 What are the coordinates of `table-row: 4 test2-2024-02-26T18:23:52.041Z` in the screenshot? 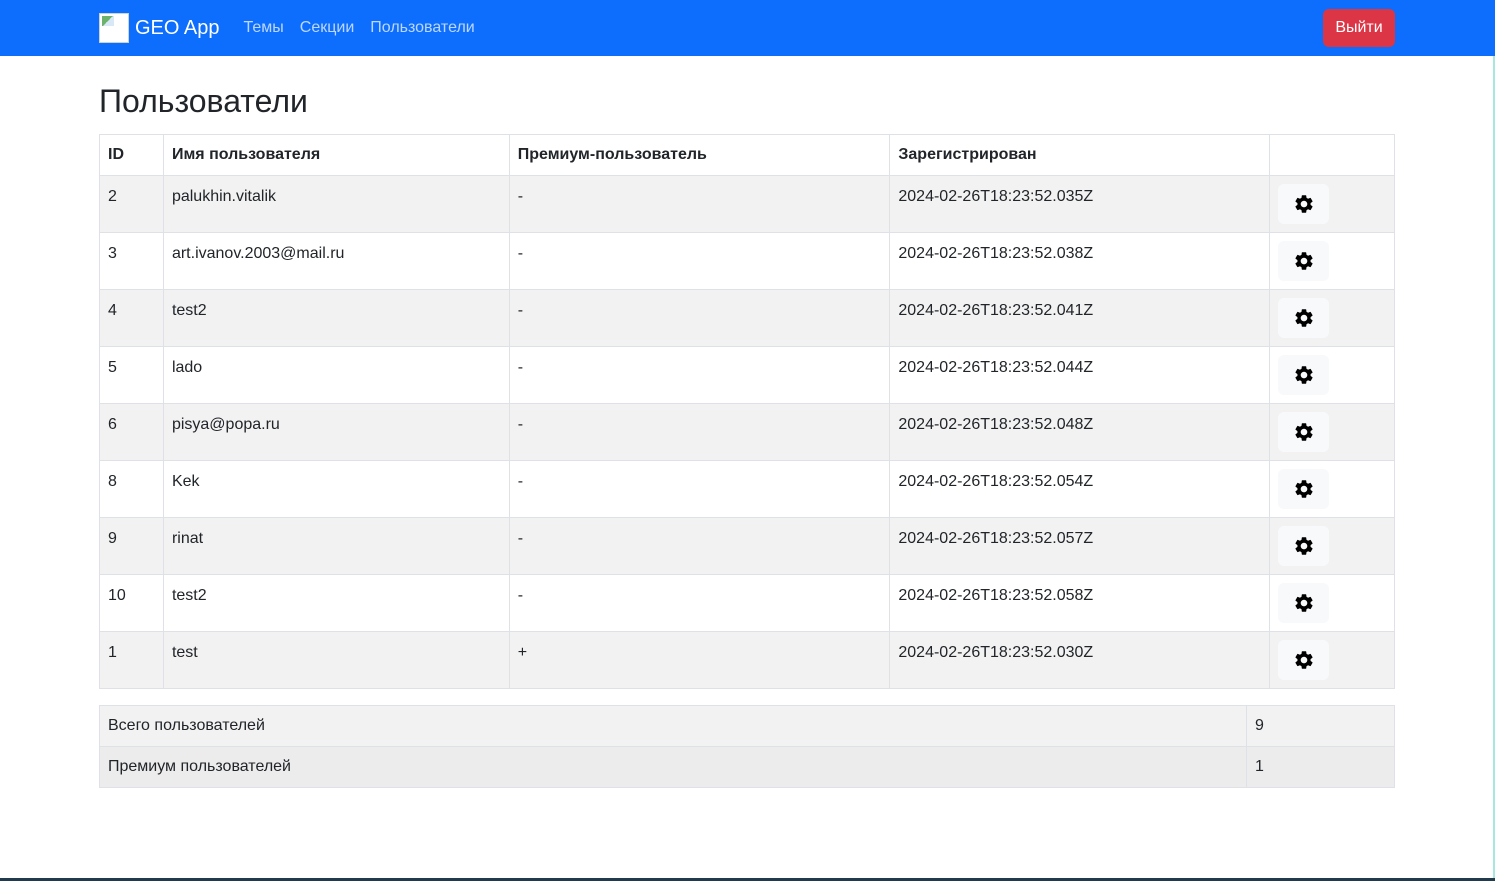 It's located at (747, 318).